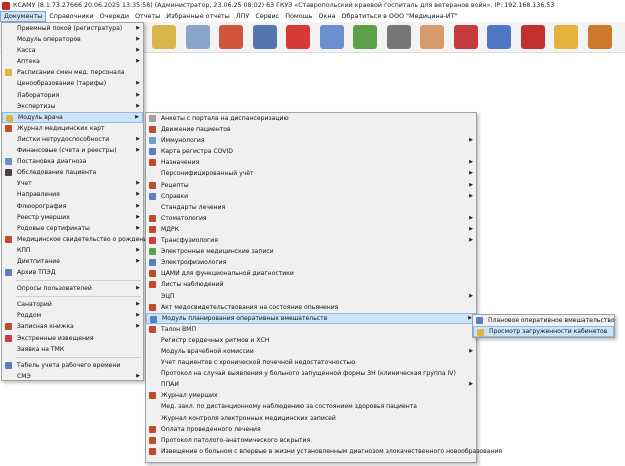  I want to click on doctor-module-item-10: МДРК ▶, so click(311, 229).